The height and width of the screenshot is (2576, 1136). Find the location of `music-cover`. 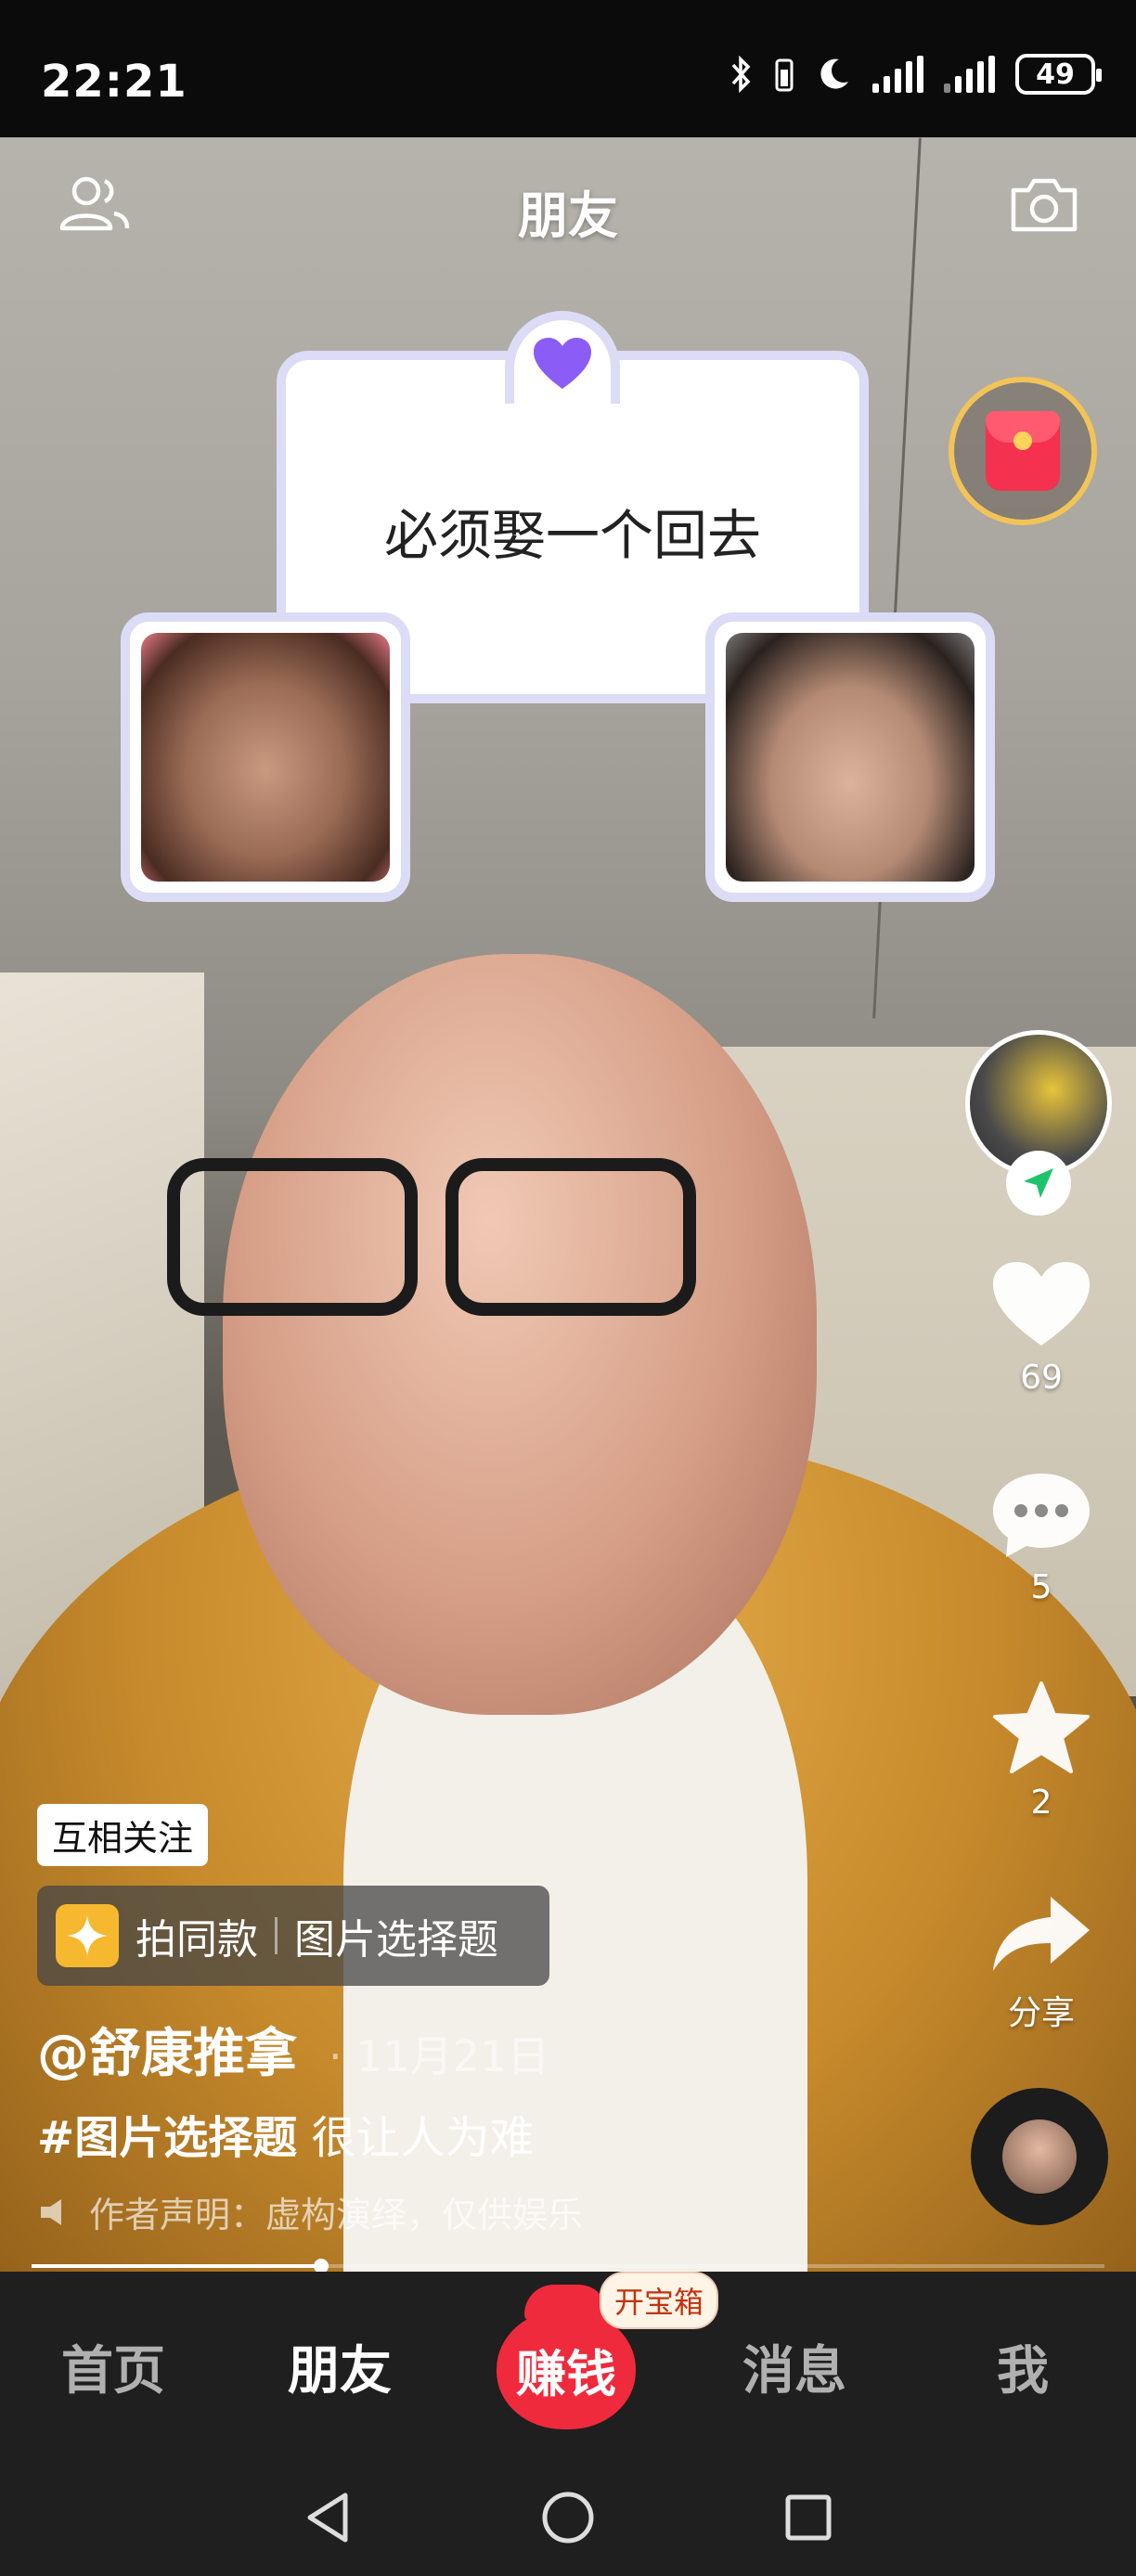

music-cover is located at coordinates (1039, 2157).